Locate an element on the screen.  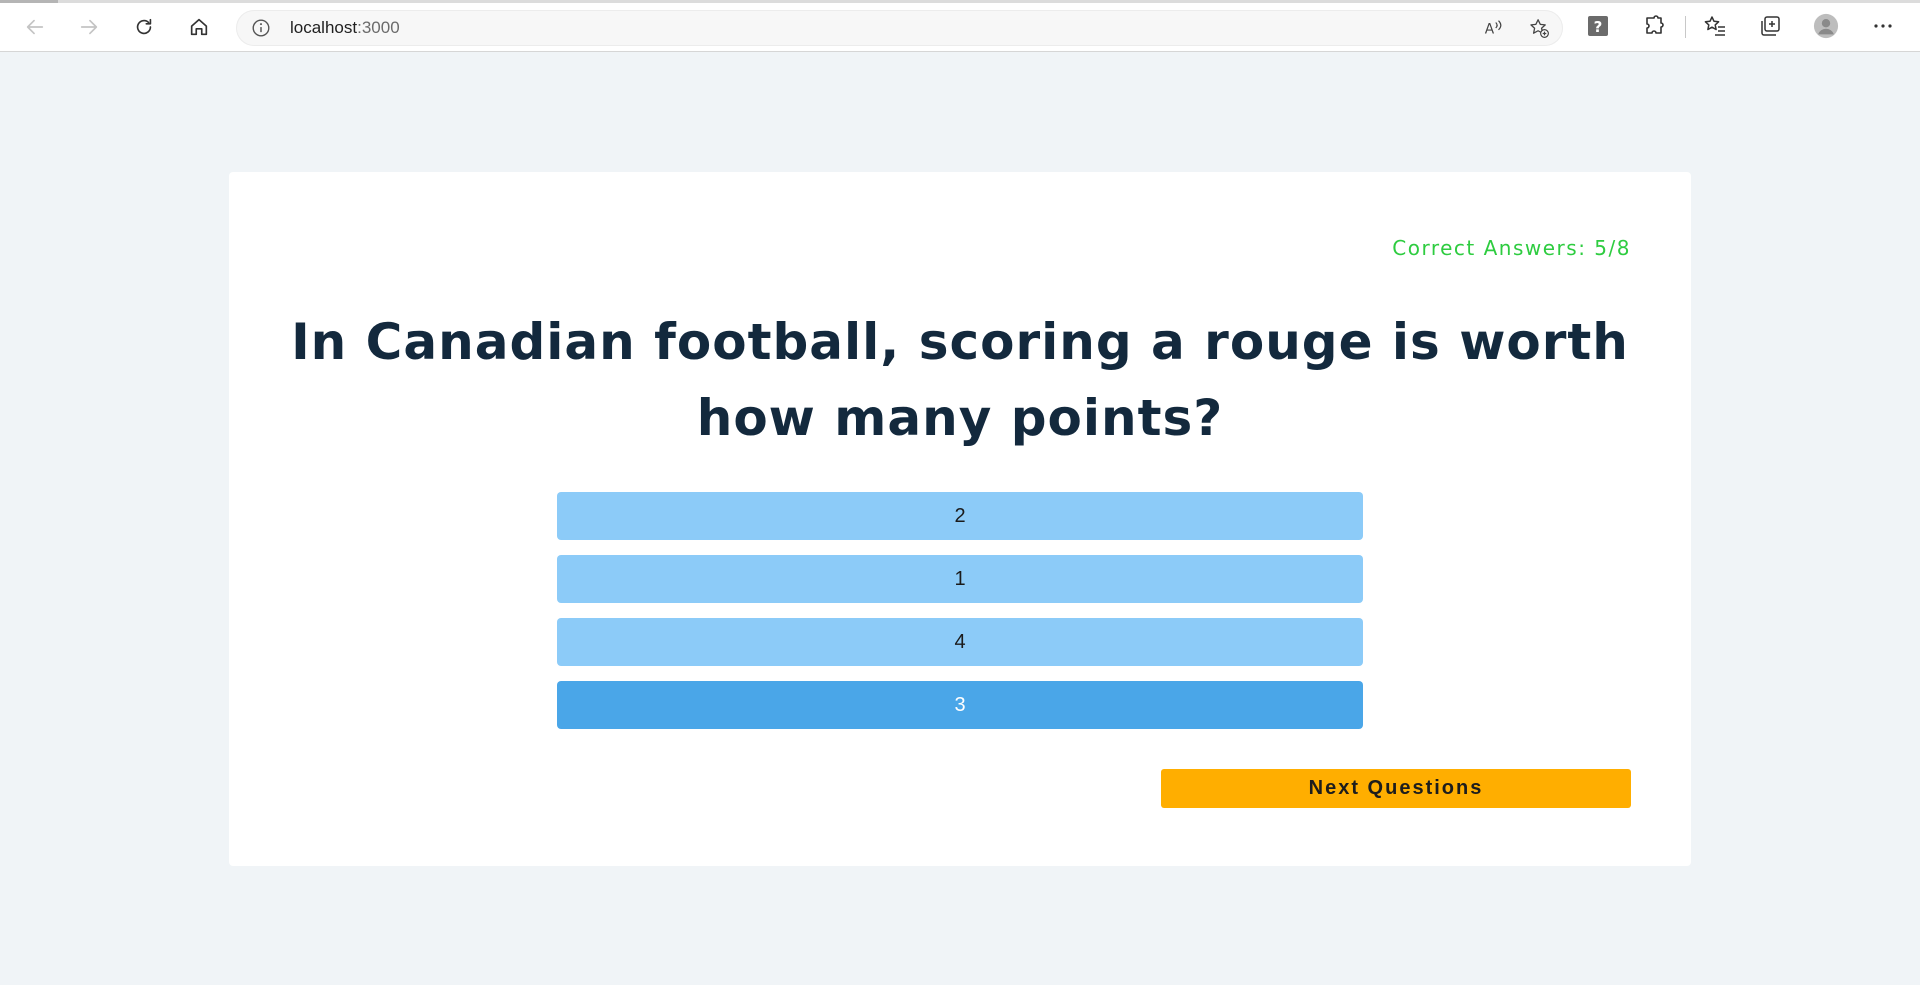
forward-arrow-icon is located at coordinates (89, 27).